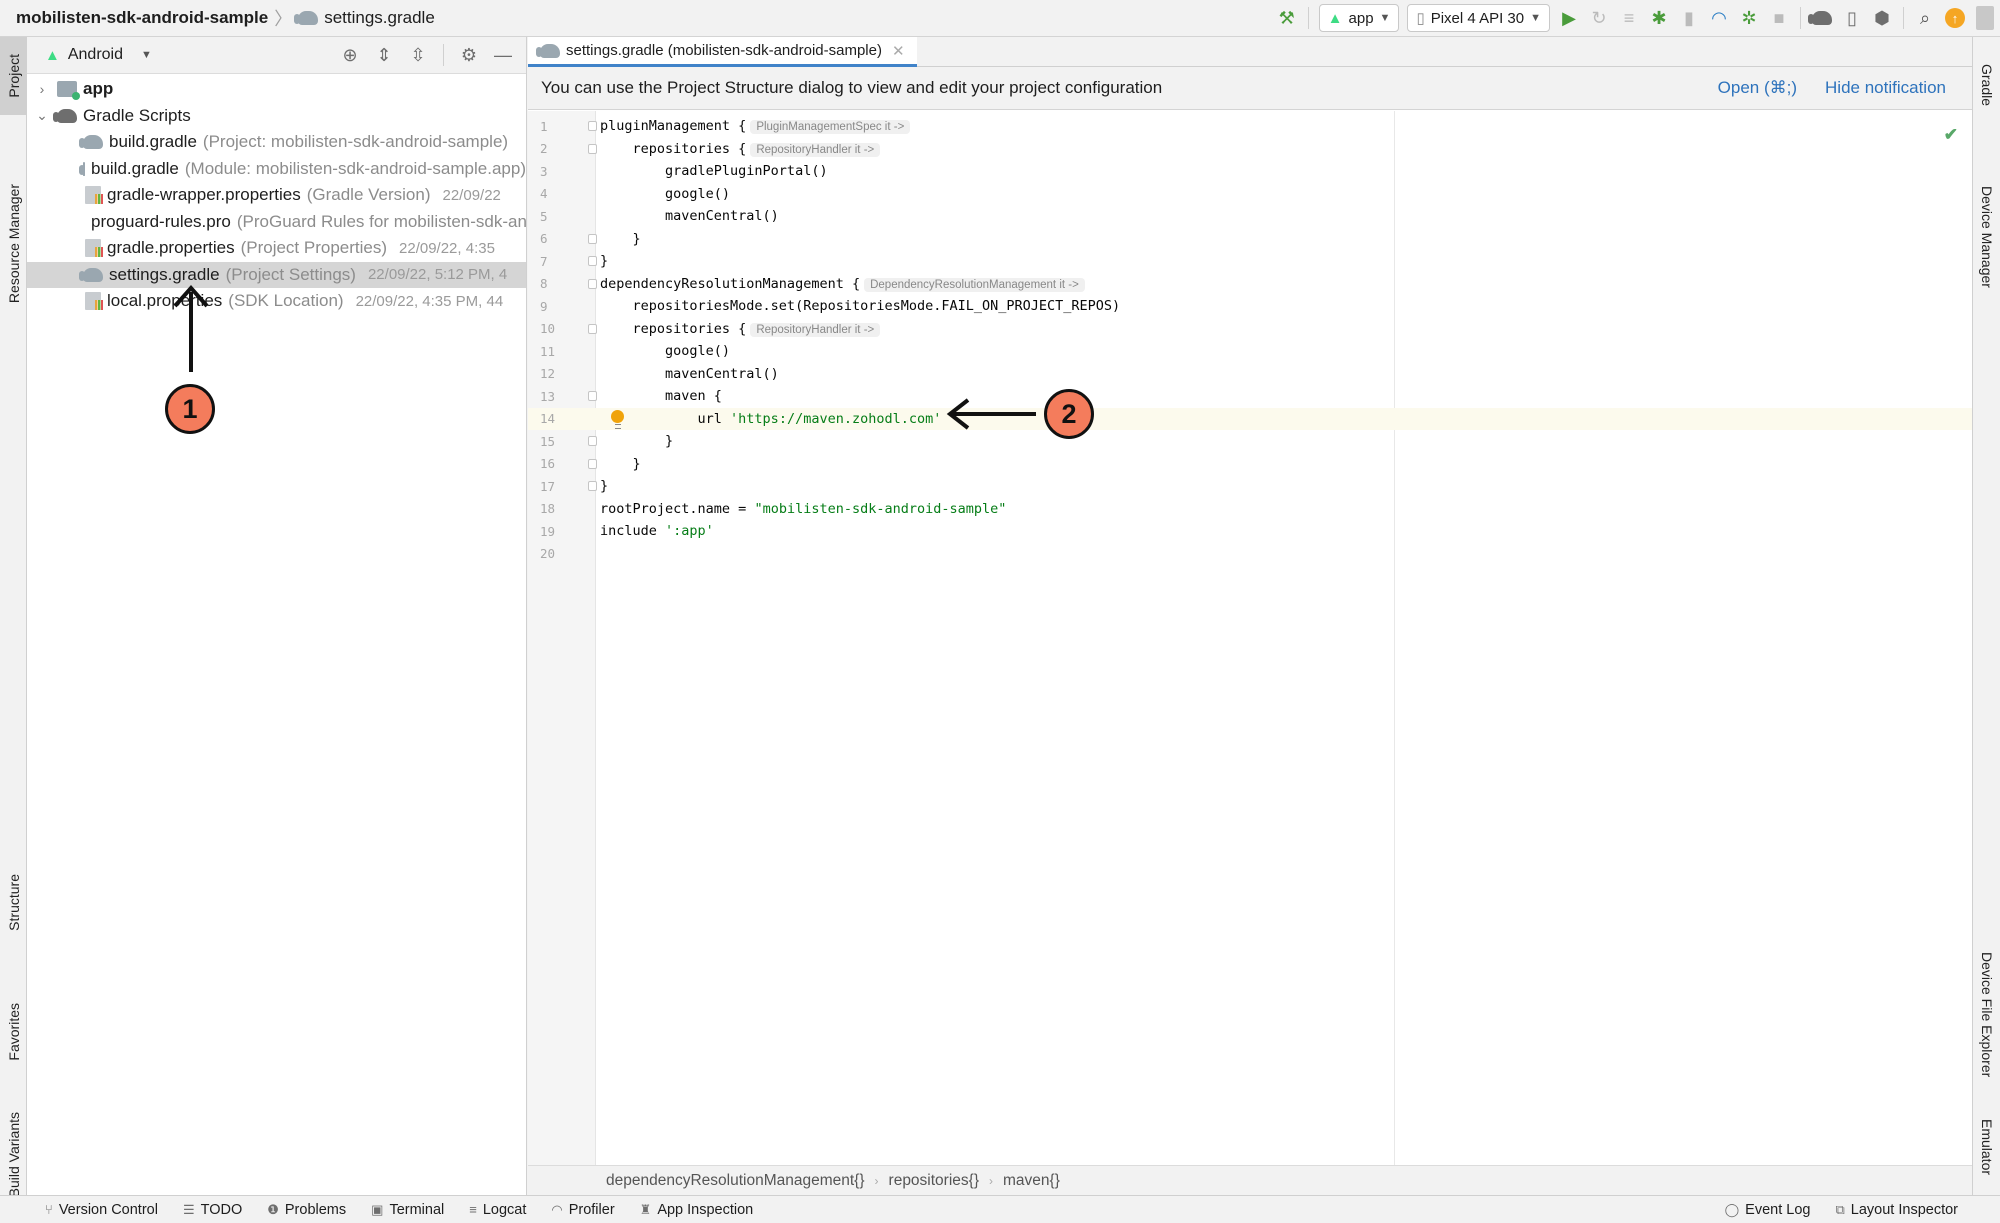 Image resolution: width=2000 pixels, height=1223 pixels. Describe the element at coordinates (1882, 18) in the screenshot. I see `sdk-manager-icon: ⬢` at that location.